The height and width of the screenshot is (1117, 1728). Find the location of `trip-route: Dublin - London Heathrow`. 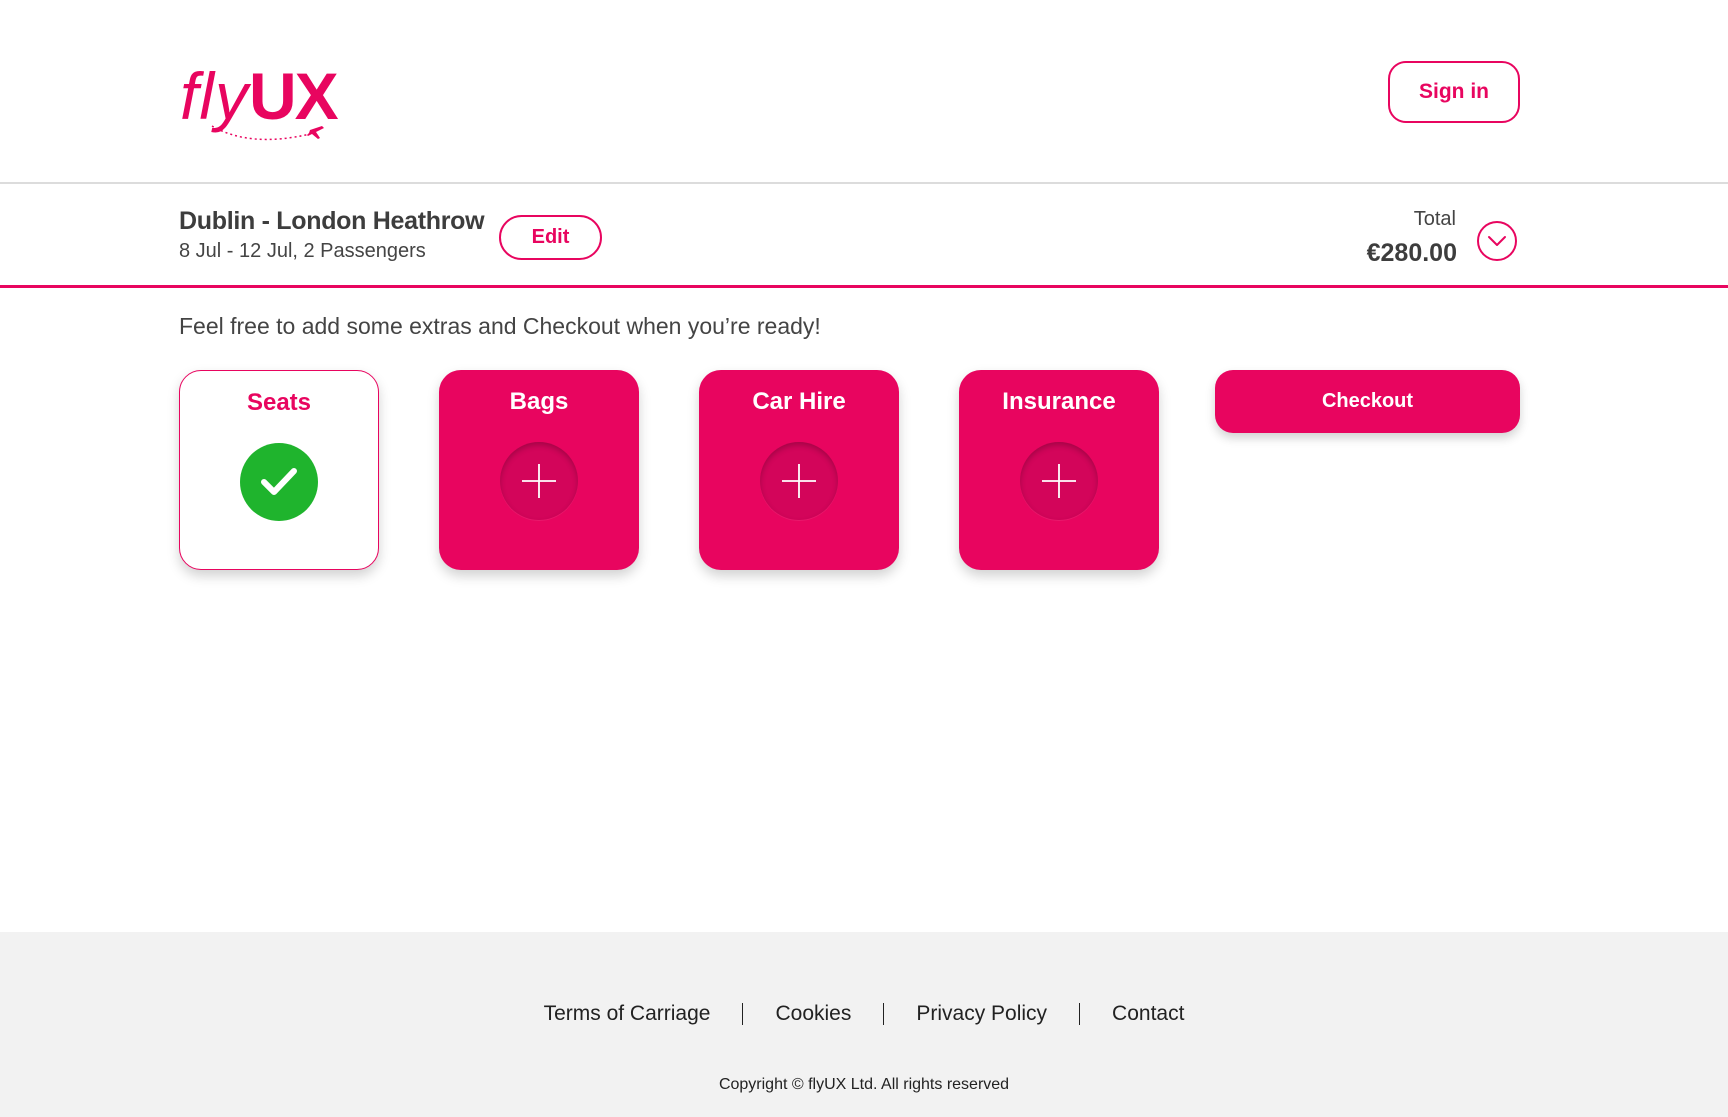

trip-route: Dublin - London Heathrow is located at coordinates (332, 221).